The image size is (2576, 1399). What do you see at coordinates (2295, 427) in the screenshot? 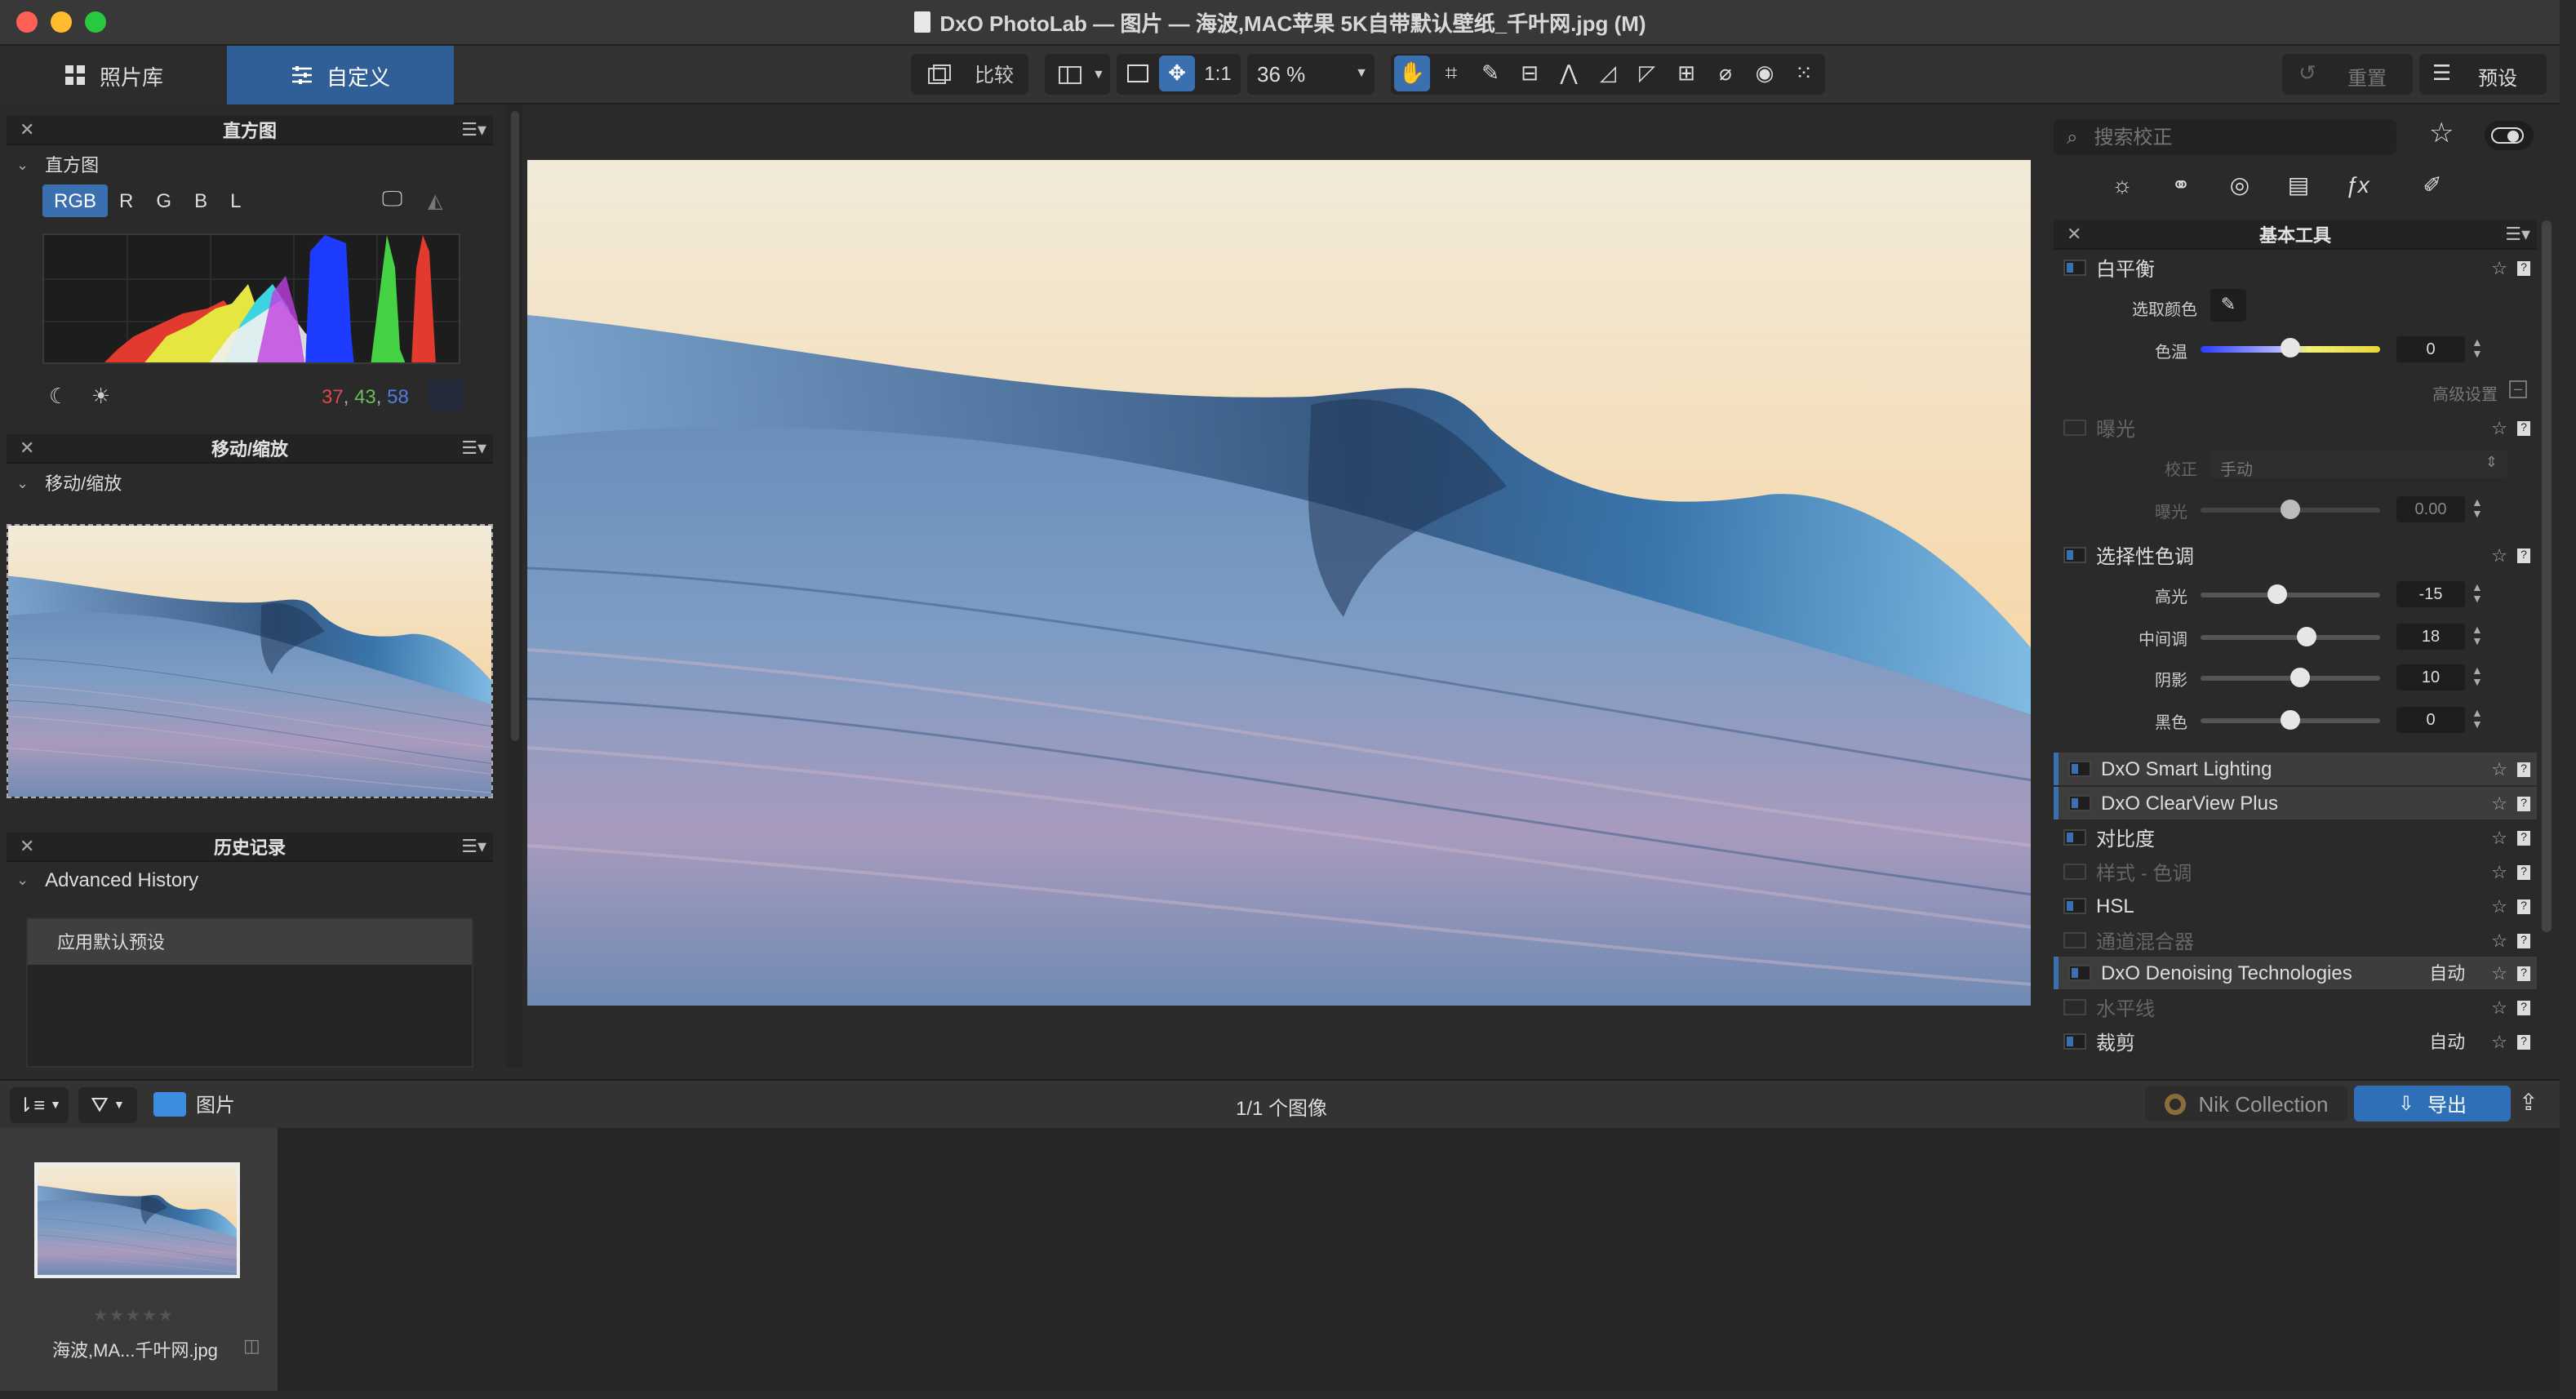
I see `tool-exposure: 曝光 ☆?` at bounding box center [2295, 427].